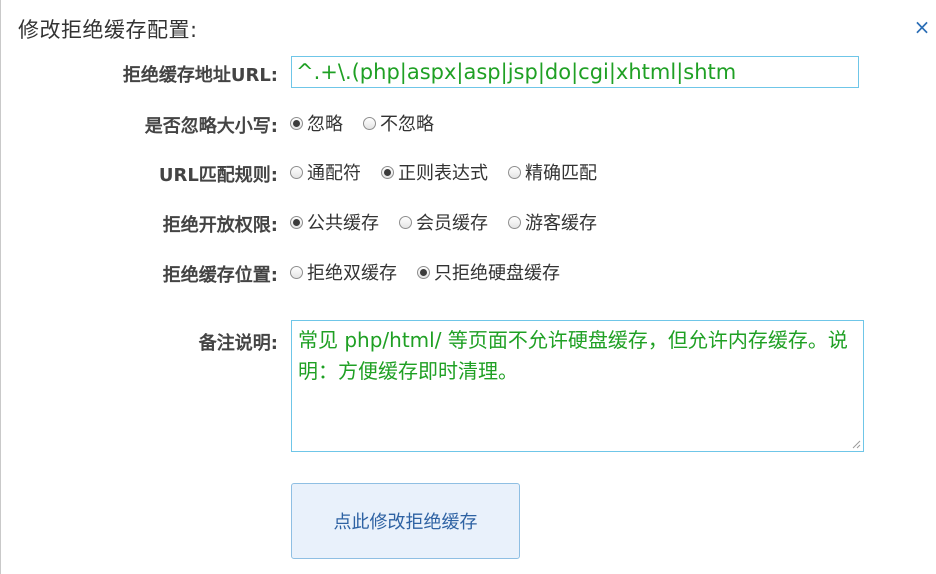  Describe the element at coordinates (352, 273) in the screenshot. I see `radio-label: 拒绝双缓存` at that location.